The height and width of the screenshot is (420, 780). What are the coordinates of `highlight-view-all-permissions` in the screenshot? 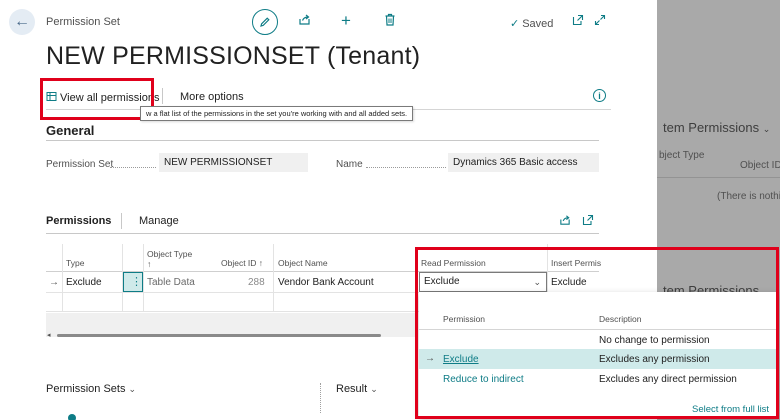 It's located at (97, 99).